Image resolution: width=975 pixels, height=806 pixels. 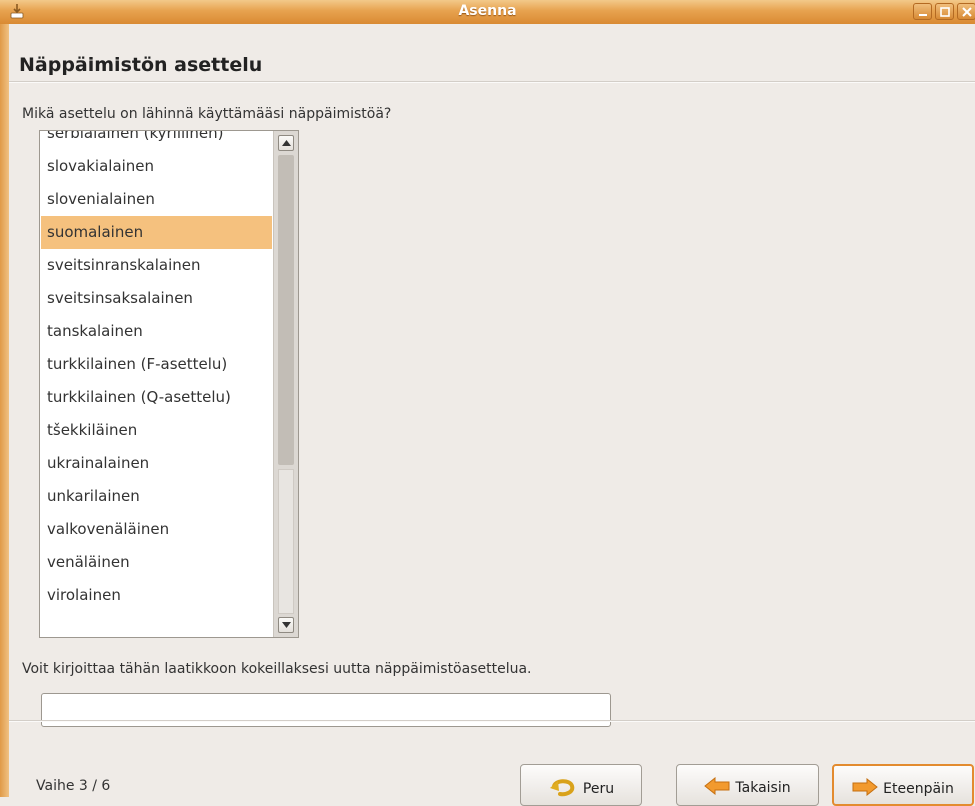 I want to click on list-item: virolainen, so click(x=156, y=595).